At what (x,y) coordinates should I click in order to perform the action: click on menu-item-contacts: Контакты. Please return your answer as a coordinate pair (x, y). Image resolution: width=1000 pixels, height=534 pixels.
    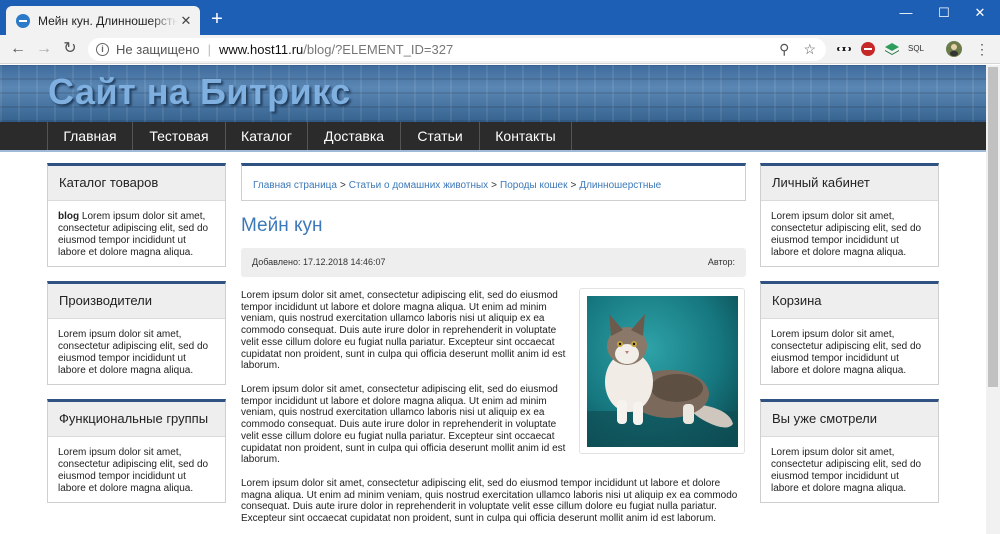
    Looking at the image, I should click on (526, 136).